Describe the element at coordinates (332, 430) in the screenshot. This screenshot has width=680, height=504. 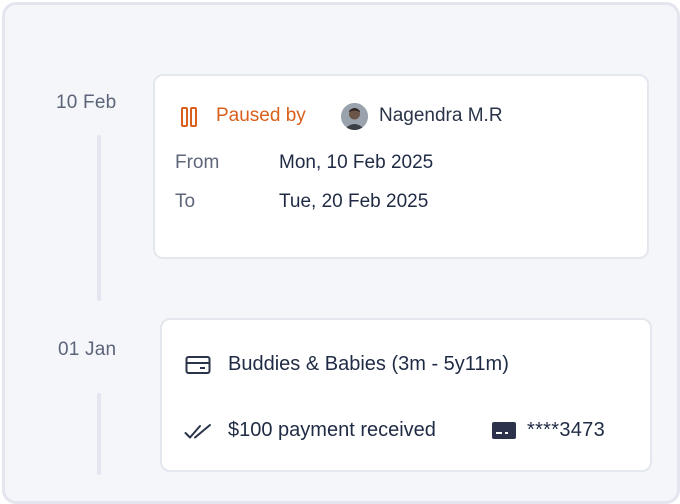
I see `payment-status: $100 payment received` at that location.